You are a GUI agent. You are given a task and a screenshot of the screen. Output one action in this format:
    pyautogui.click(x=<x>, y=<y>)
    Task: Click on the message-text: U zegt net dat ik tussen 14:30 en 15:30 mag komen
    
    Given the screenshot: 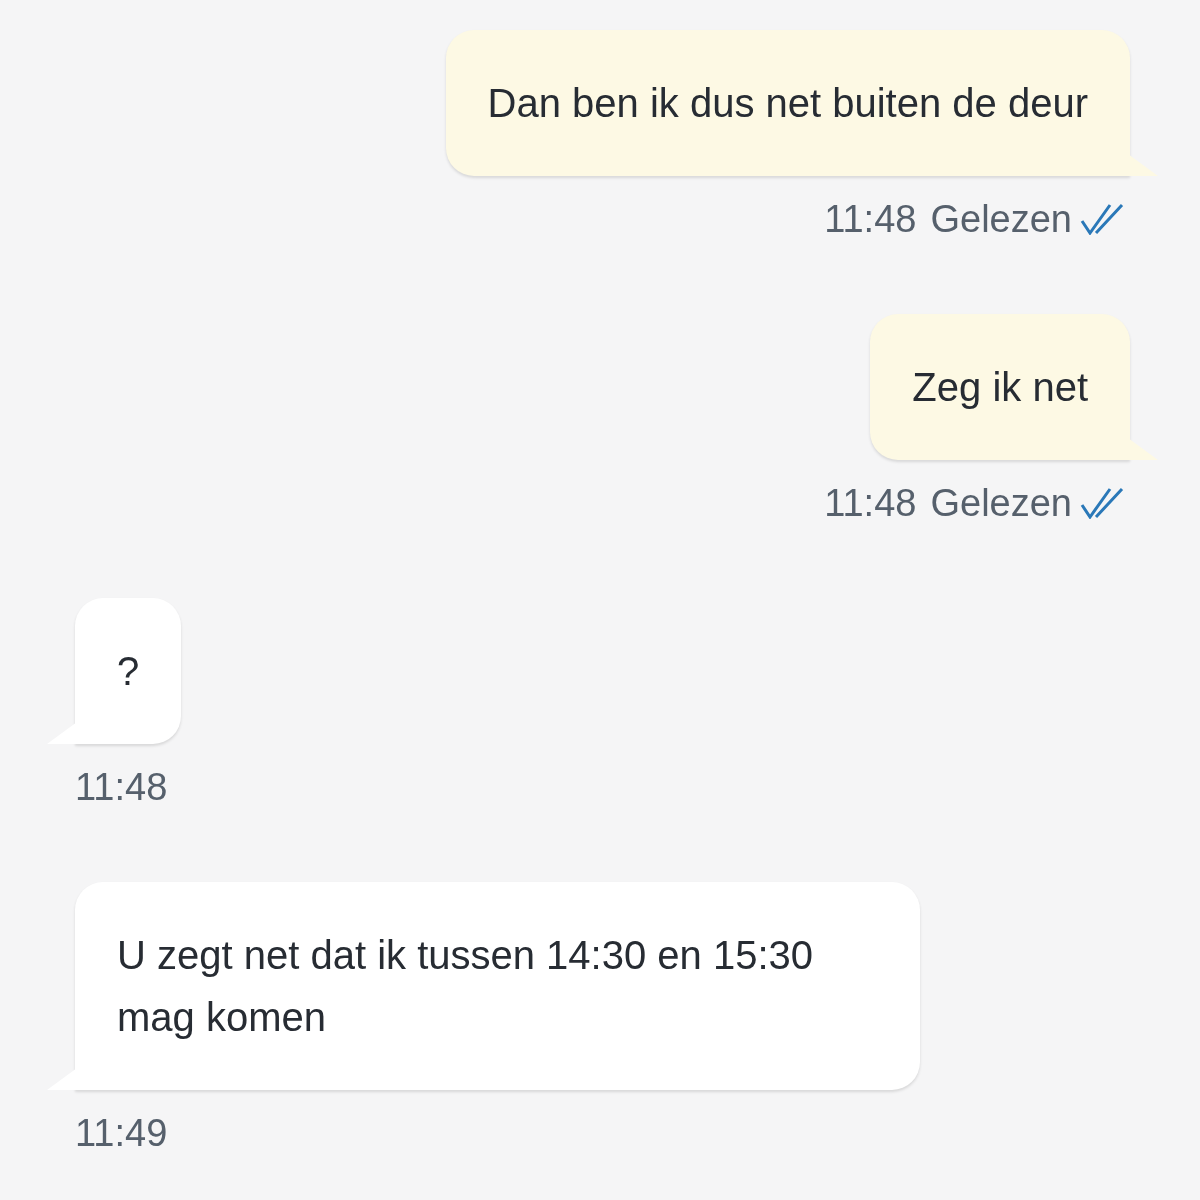 What is the action you would take?
    pyautogui.click(x=466, y=986)
    